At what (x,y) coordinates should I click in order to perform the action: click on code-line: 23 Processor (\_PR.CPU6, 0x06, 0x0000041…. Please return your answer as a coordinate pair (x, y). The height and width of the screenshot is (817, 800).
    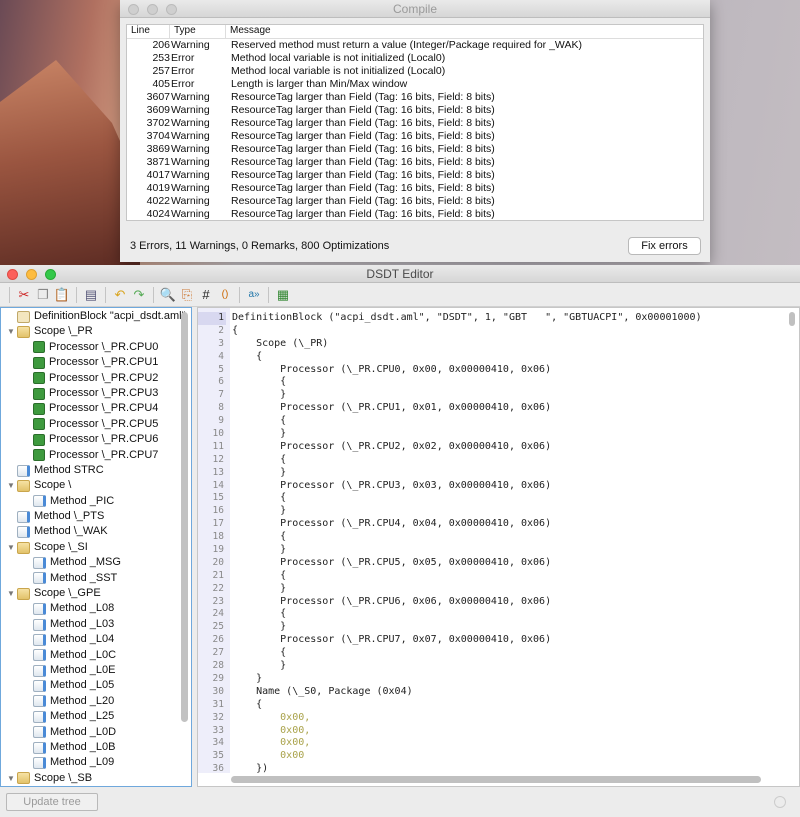
    Looking at the image, I should click on (450, 602).